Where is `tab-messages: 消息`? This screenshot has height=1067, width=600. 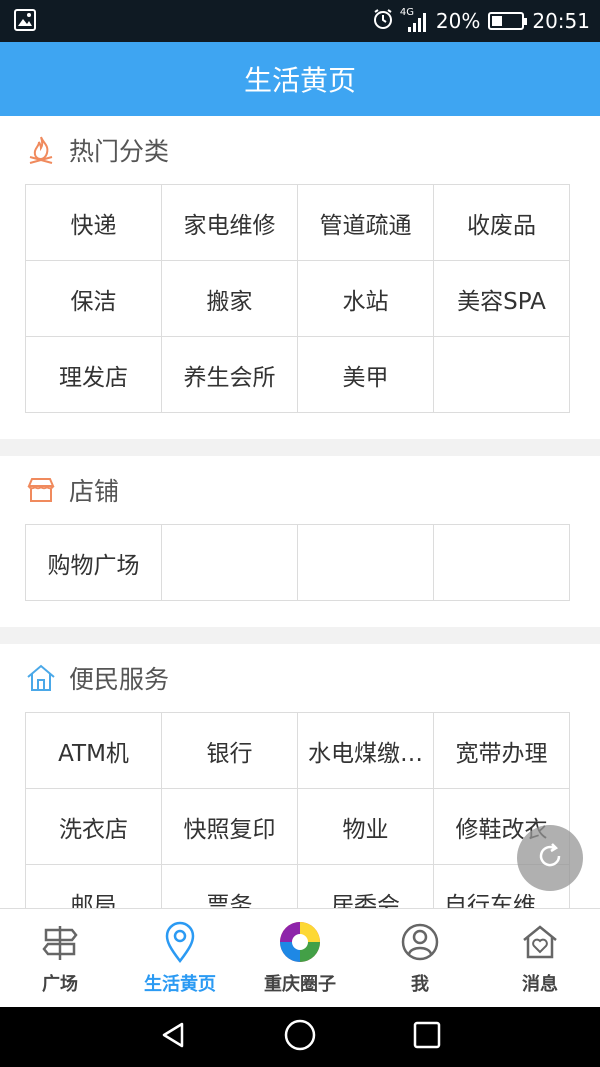
tab-messages: 消息 is located at coordinates (540, 958).